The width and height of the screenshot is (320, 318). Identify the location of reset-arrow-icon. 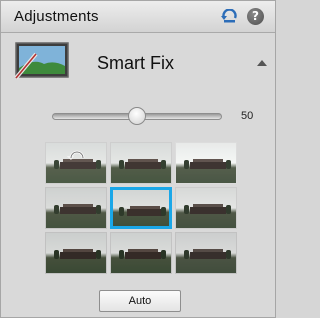
(77, 153).